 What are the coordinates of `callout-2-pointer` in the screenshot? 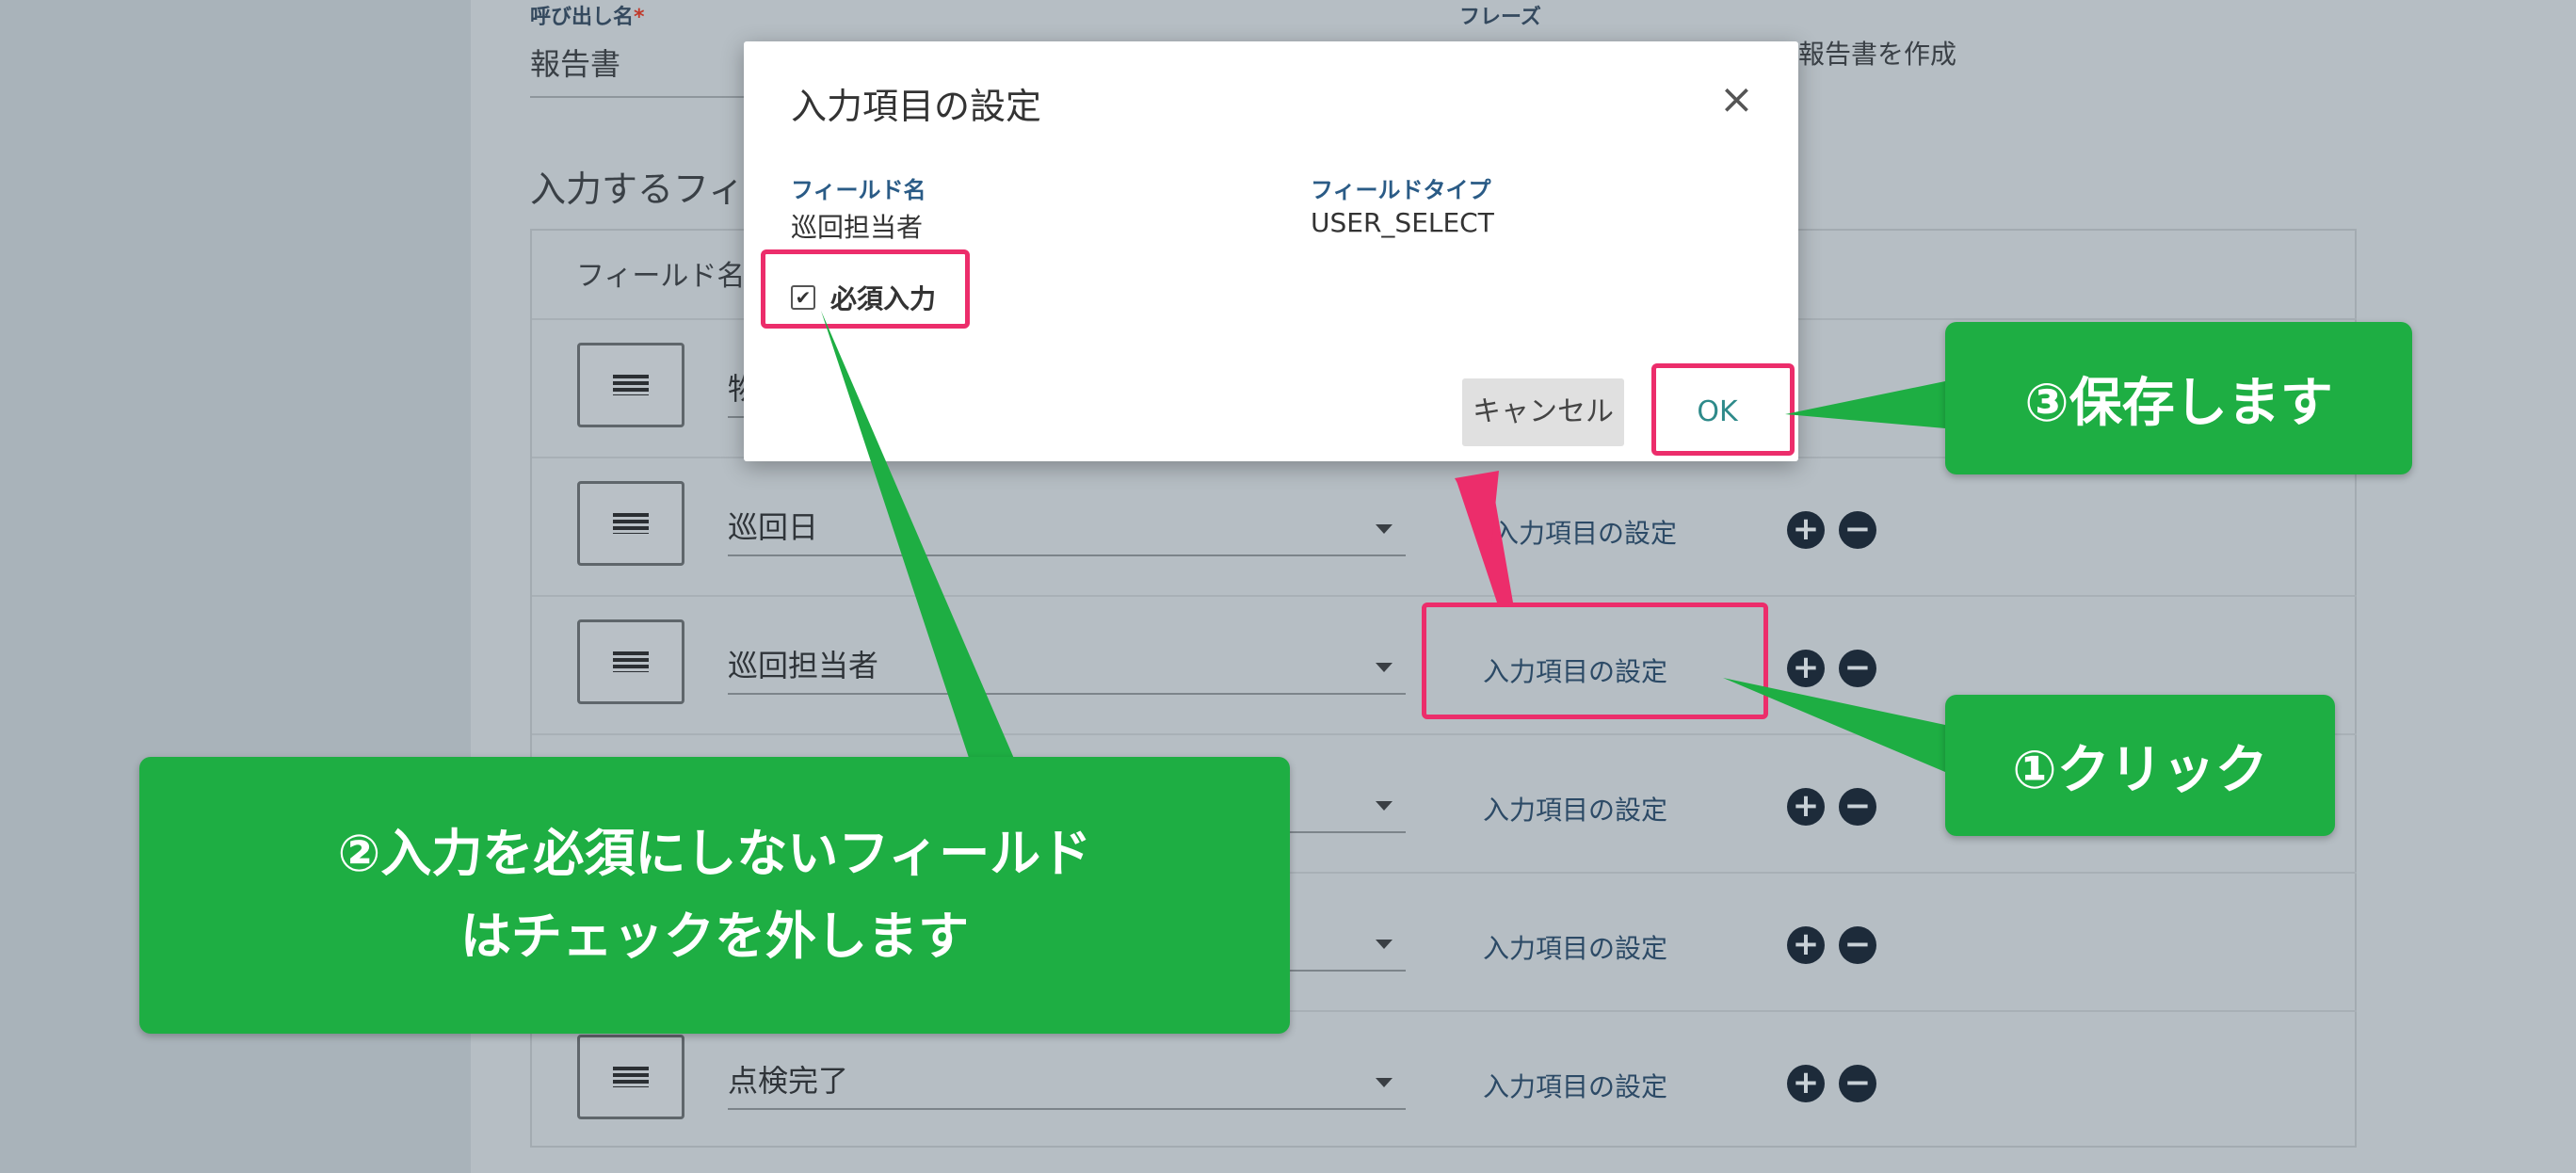 It's located at (918, 536).